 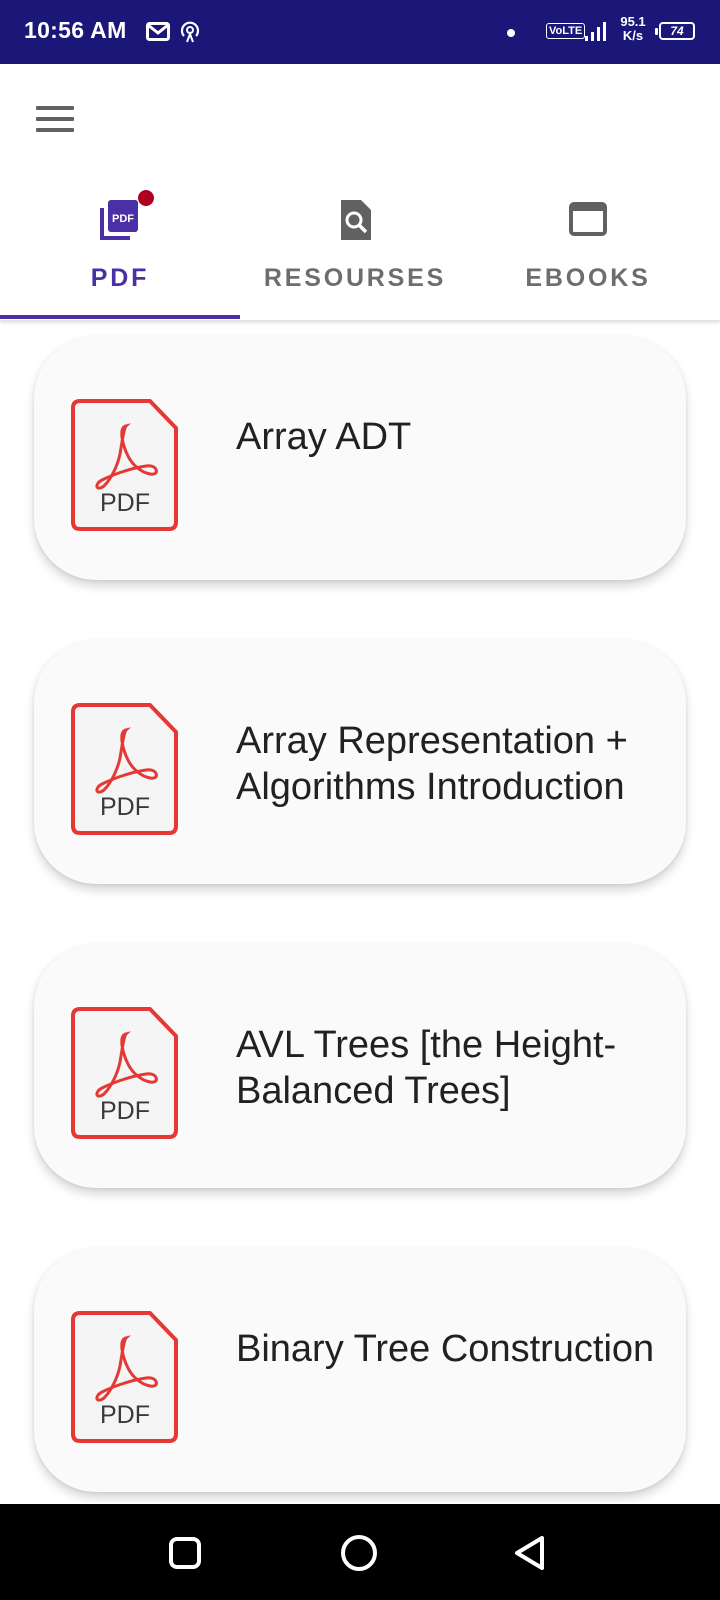 I want to click on tab-ebooks: EBOOKS, so click(x=588, y=250).